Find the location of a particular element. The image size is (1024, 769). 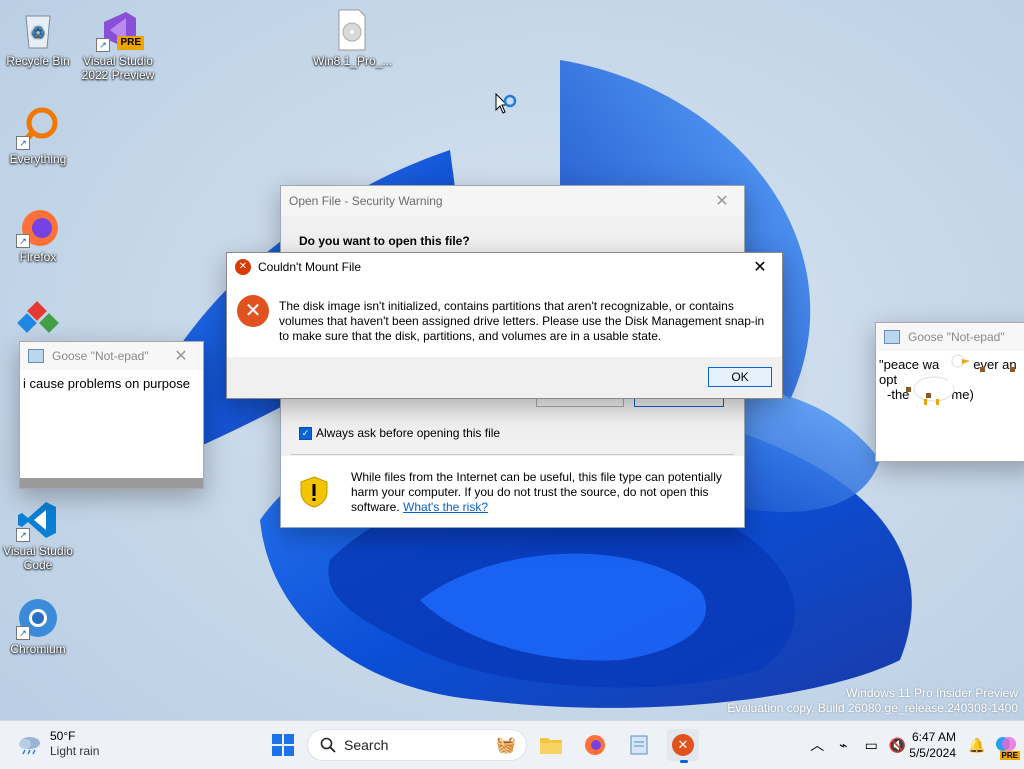

chromium-label: Chromium is located at coordinates (38, 649).